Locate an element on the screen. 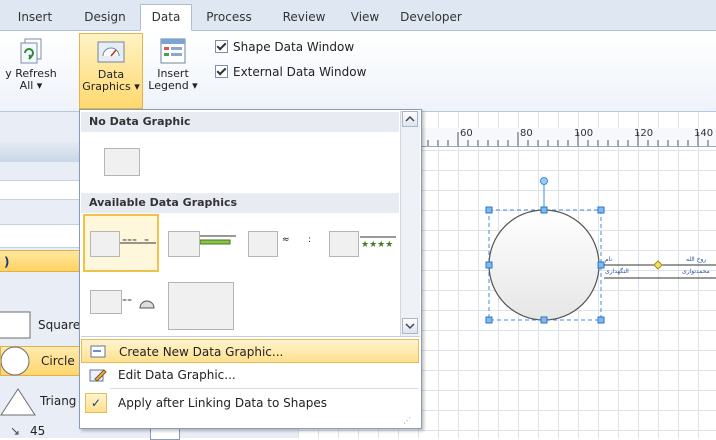  tab-process: Process is located at coordinates (229, 17).